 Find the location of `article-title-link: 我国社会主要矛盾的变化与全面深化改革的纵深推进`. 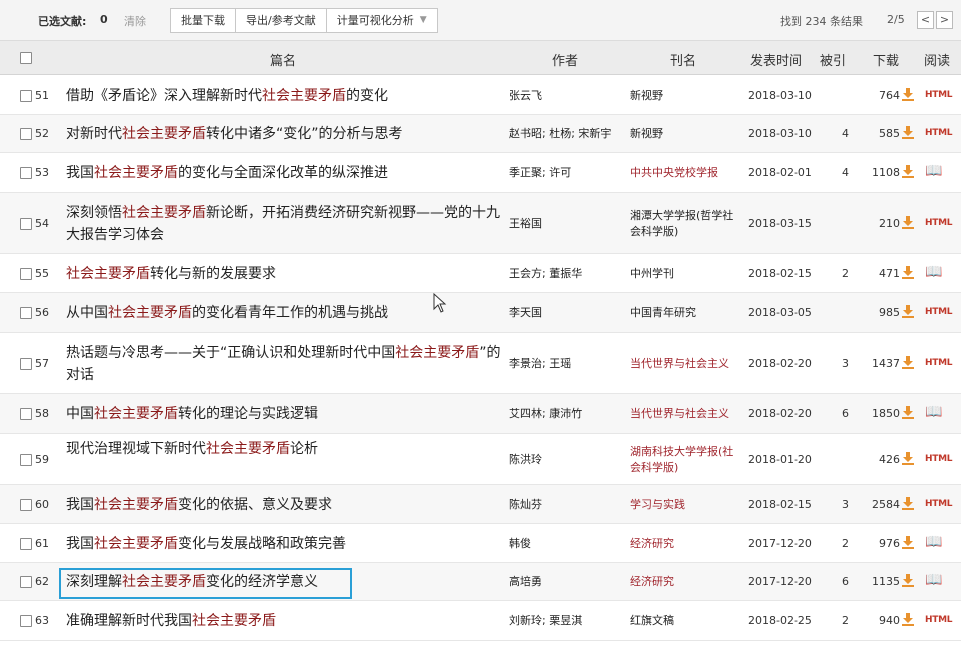

article-title-link: 我国社会主要矛盾的变化与全面深化改革的纵深推进 is located at coordinates (285, 173).